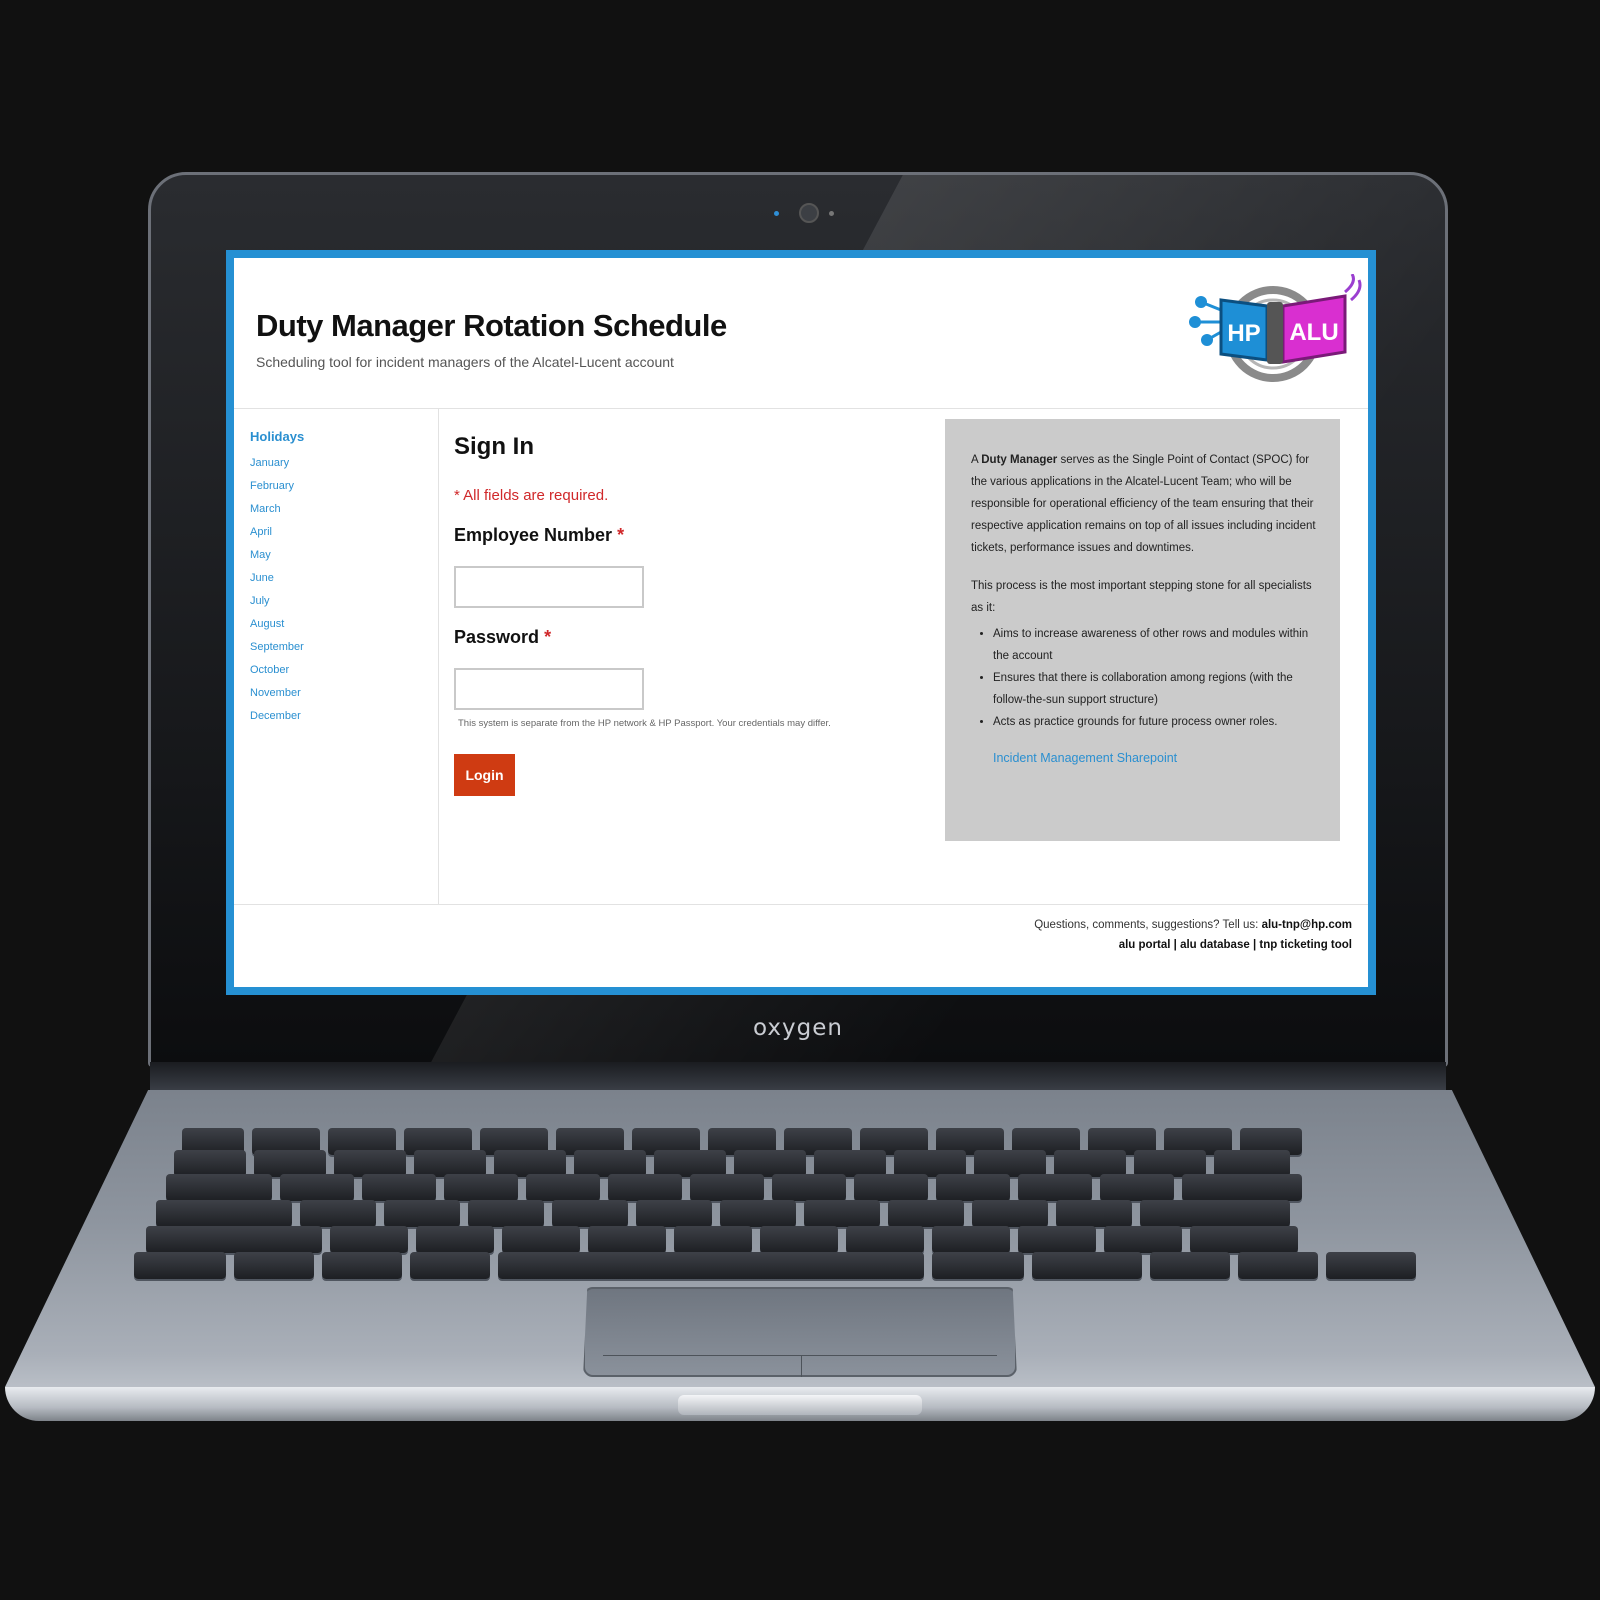 The image size is (1600, 1600). What do you see at coordinates (274, 1265) in the screenshot?
I see `windows-key-icon` at bounding box center [274, 1265].